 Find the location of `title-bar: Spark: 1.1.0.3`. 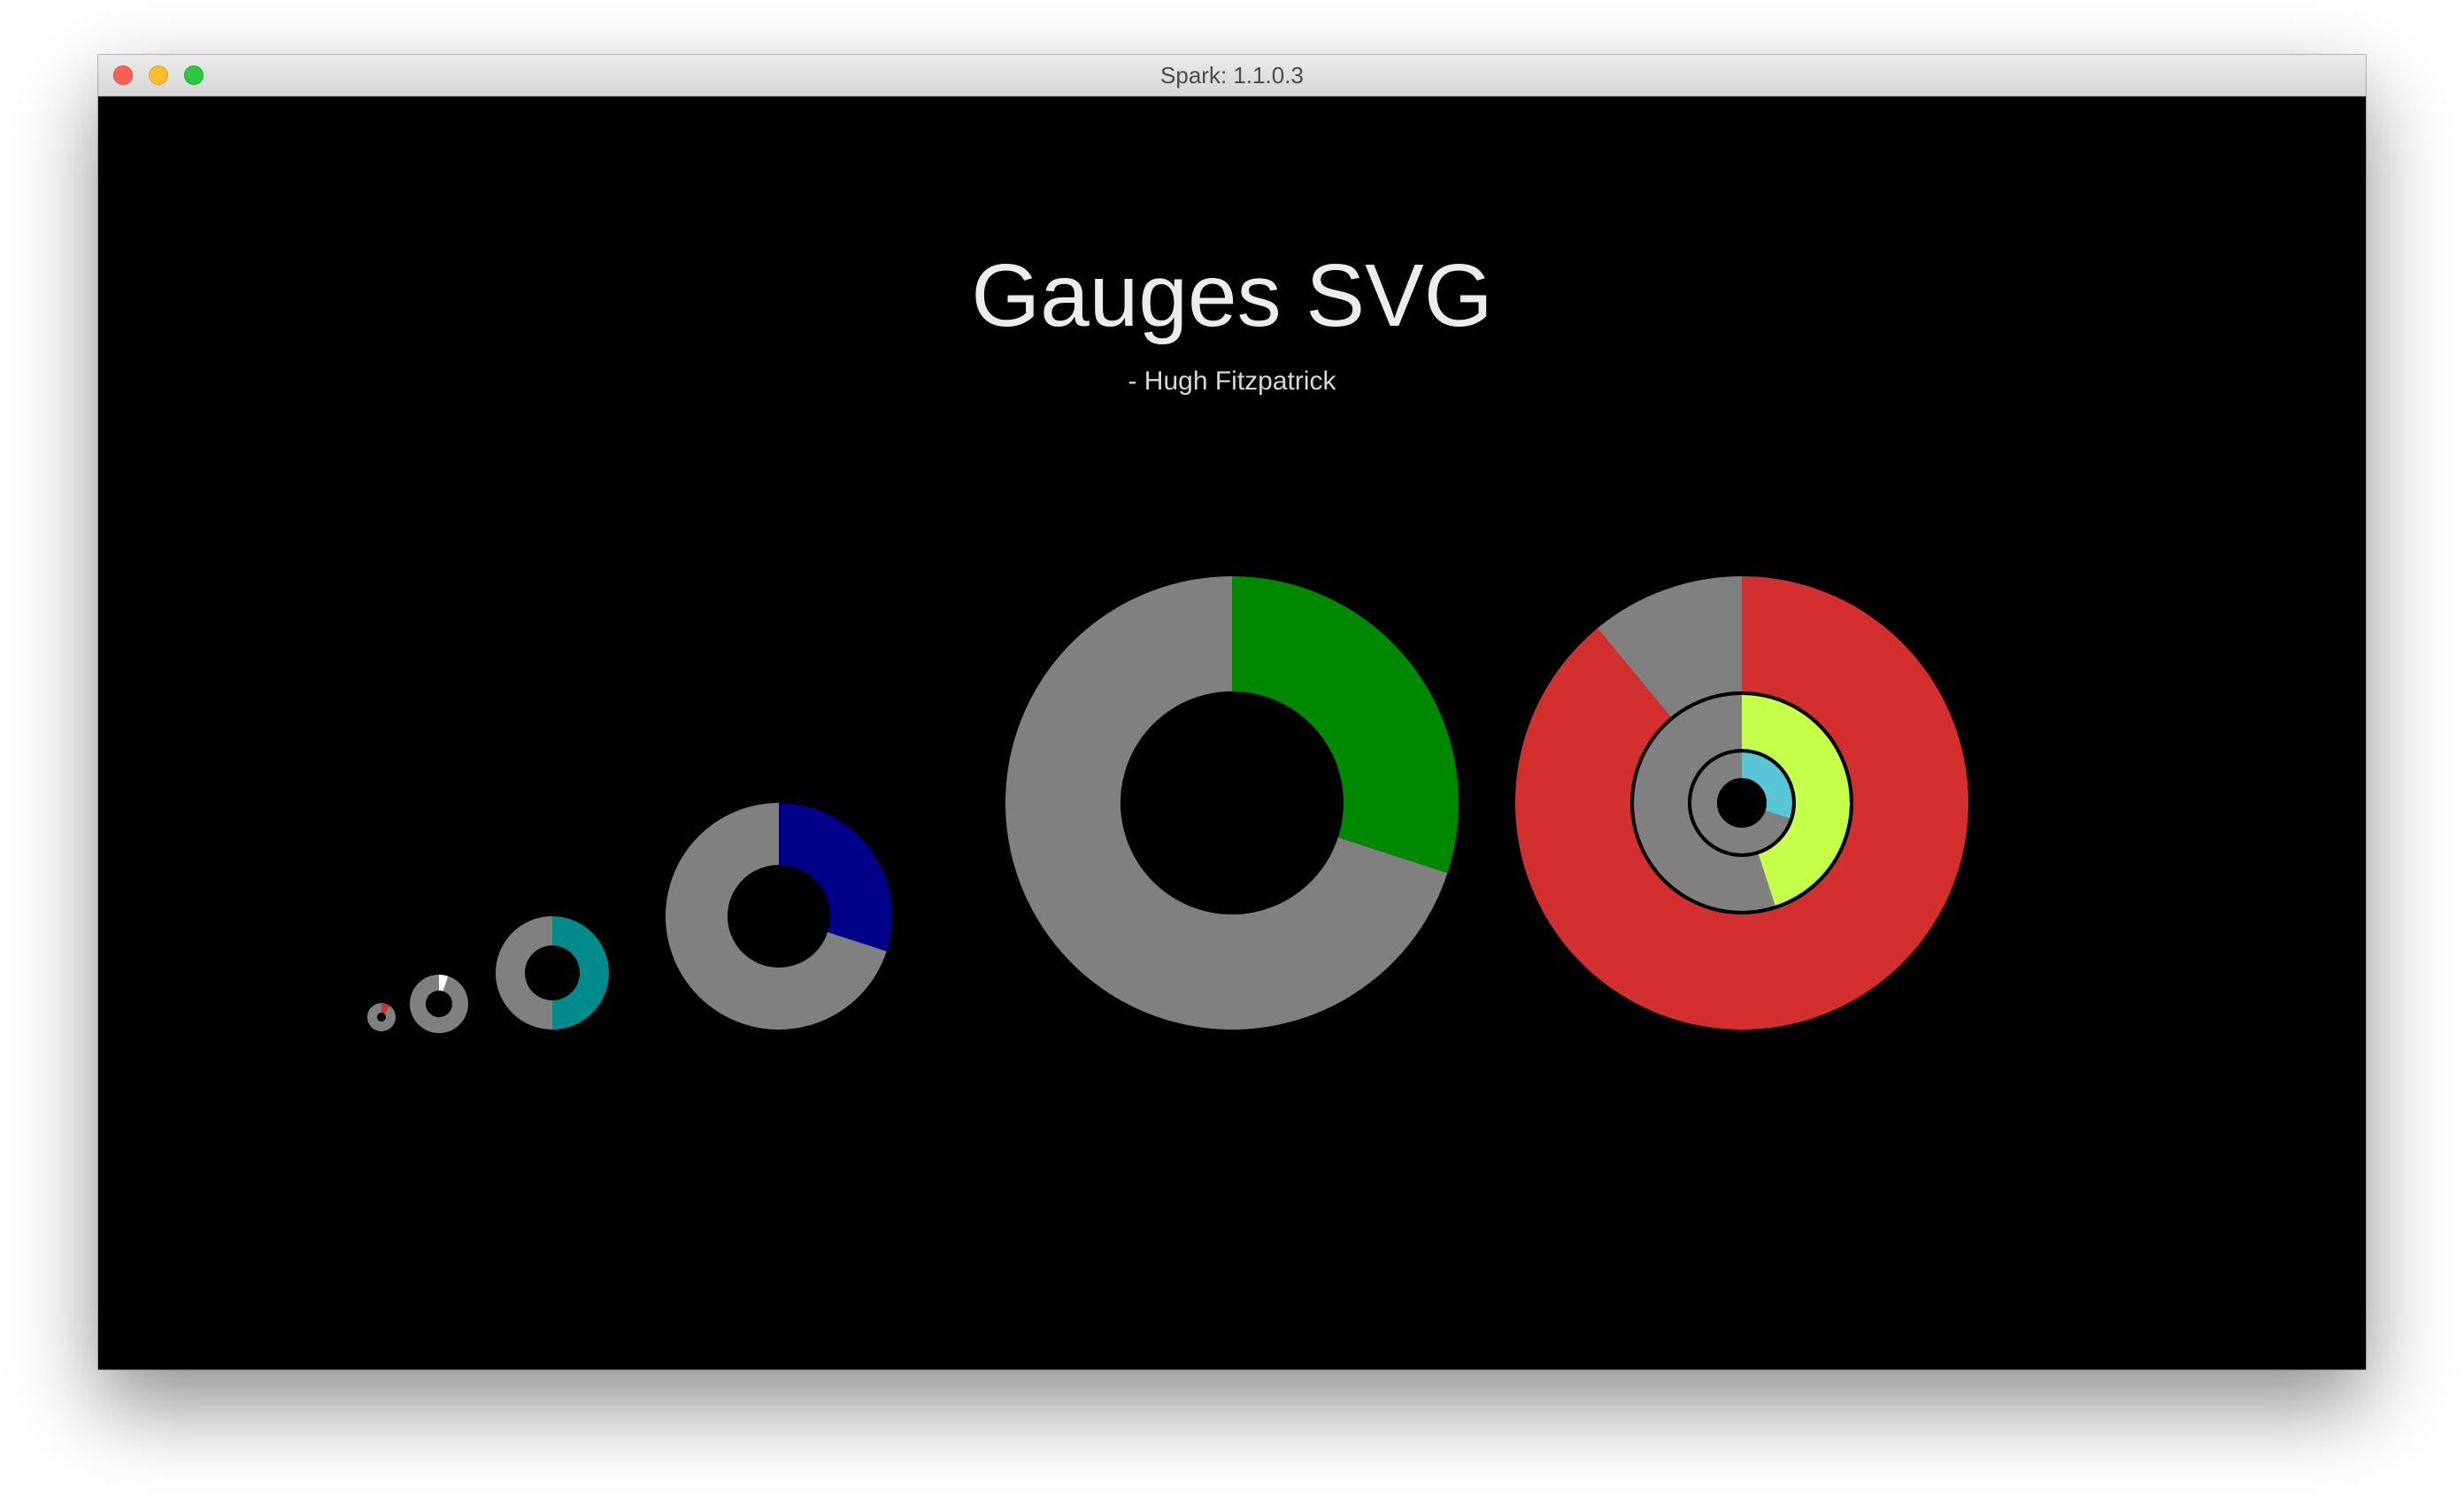

title-bar: Spark: 1.1.0.3 is located at coordinates (1232, 75).